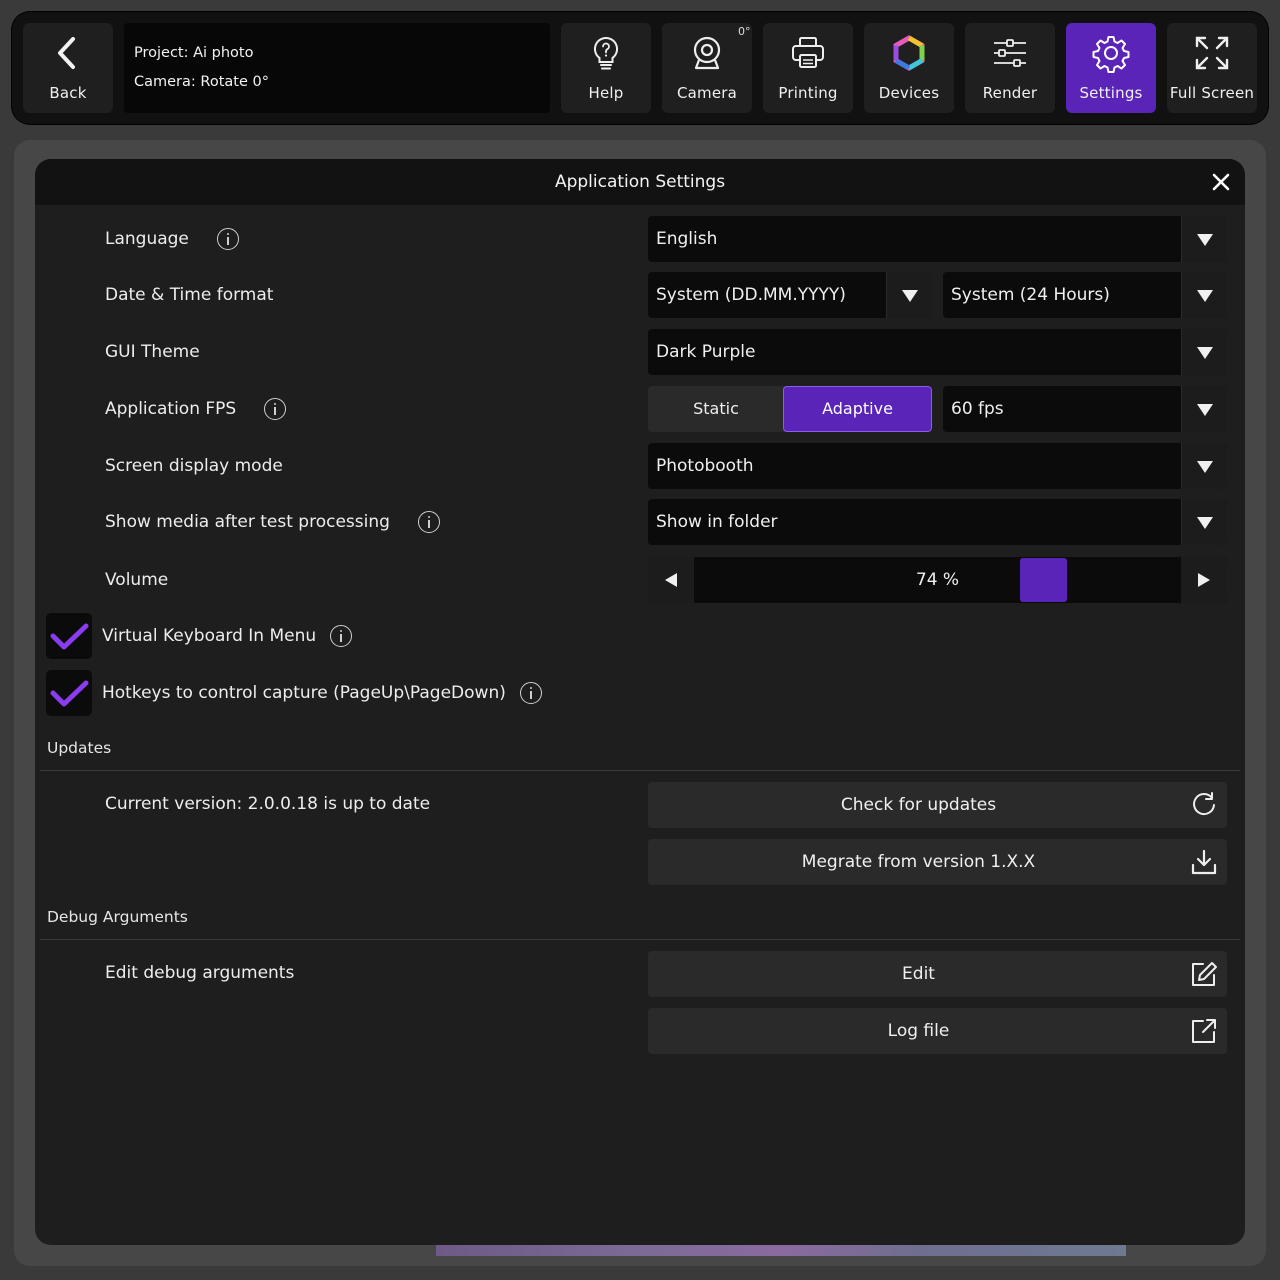 The width and height of the screenshot is (1280, 1280). Describe the element at coordinates (937, 239) in the screenshot. I see `language-select: English` at that location.